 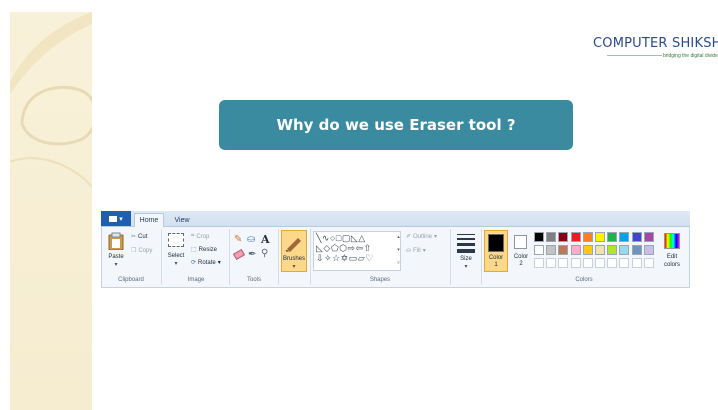 What do you see at coordinates (264, 253) in the screenshot?
I see `magnifier-icon: ⚲` at bounding box center [264, 253].